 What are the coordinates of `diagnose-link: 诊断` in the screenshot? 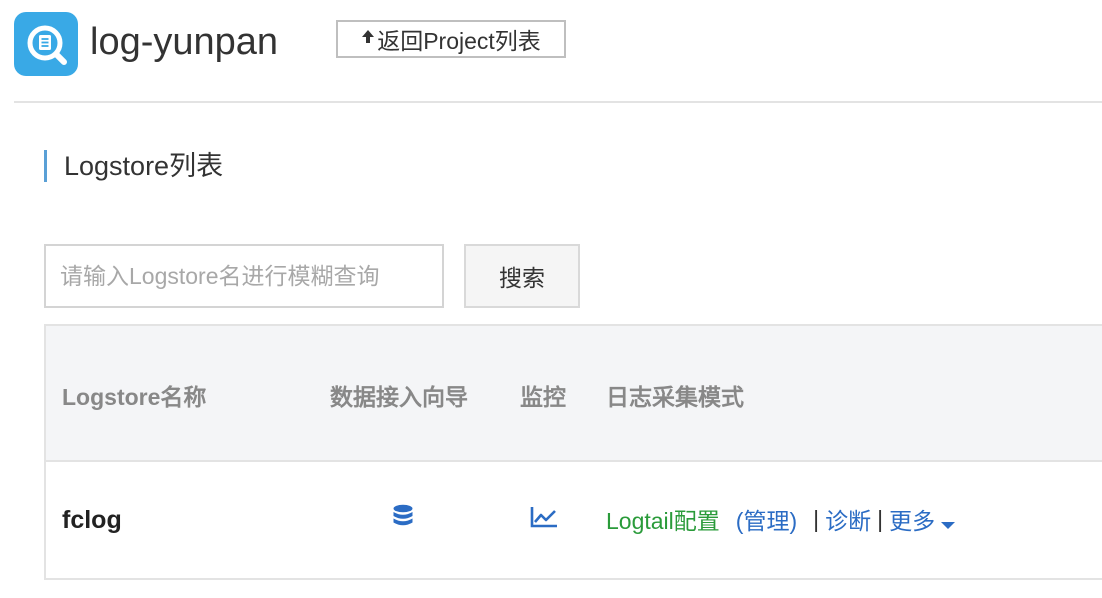 It's located at (848, 519).